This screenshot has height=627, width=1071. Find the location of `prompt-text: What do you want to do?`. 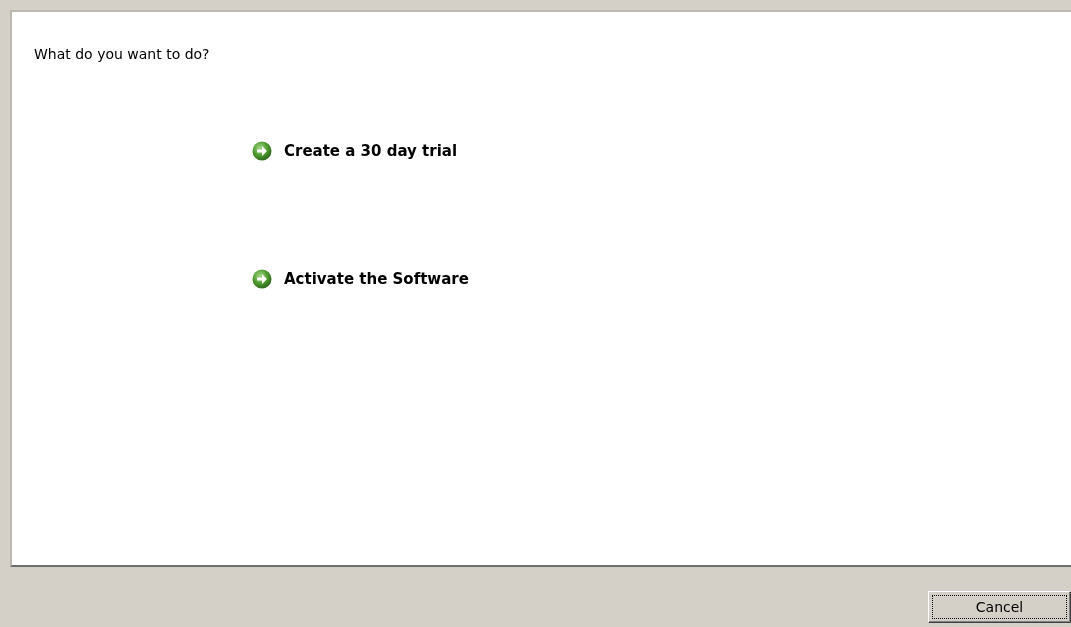

prompt-text: What do you want to do? is located at coordinates (122, 54).